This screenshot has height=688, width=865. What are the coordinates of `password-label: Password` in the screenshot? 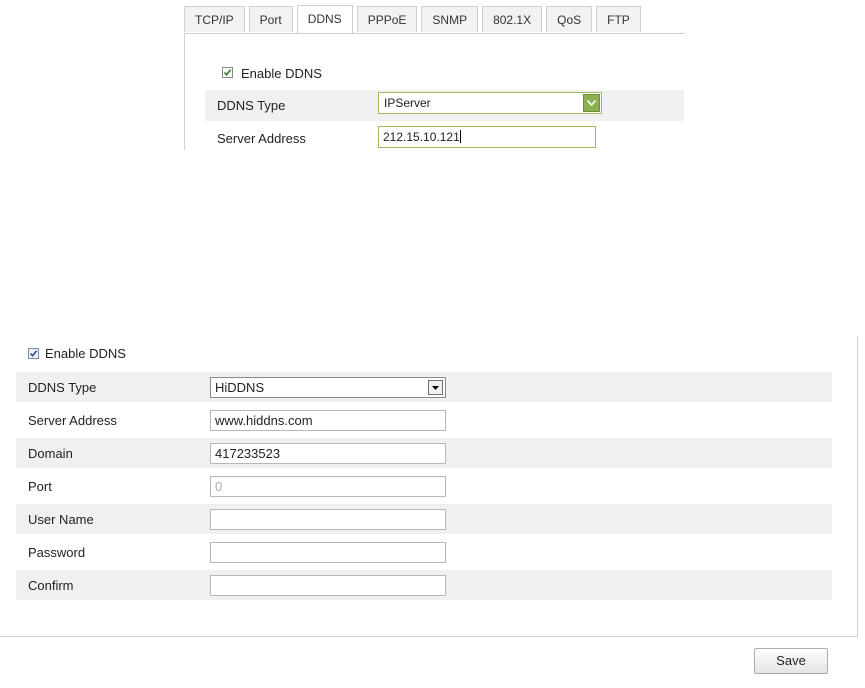 It's located at (57, 552).